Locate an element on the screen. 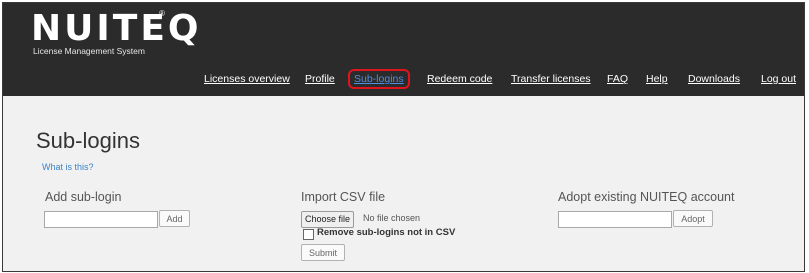  nuiteq-logo: NUITEQ License Management System is located at coordinates (116, 32).